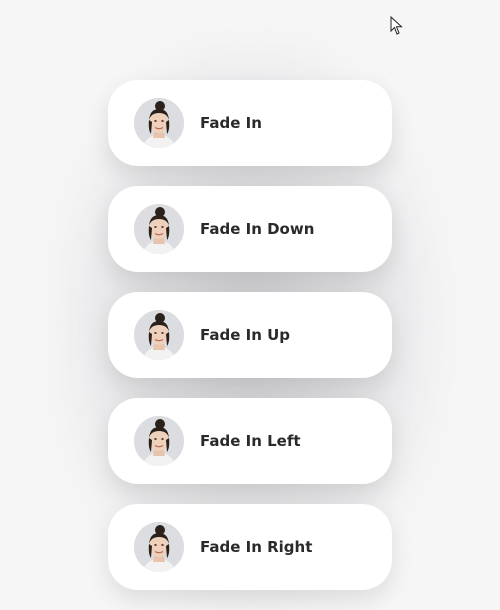  Describe the element at coordinates (245, 335) in the screenshot. I see `item-label: Fade In Up` at that location.